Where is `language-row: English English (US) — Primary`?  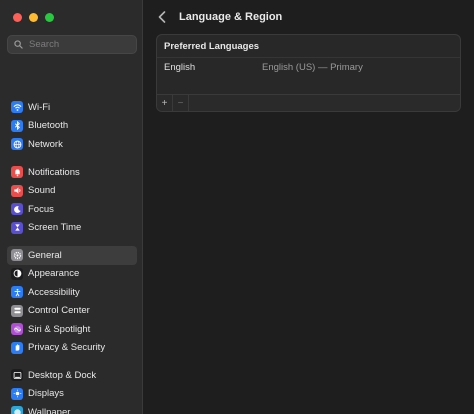
language-row: English English (US) — Primary is located at coordinates (308, 67).